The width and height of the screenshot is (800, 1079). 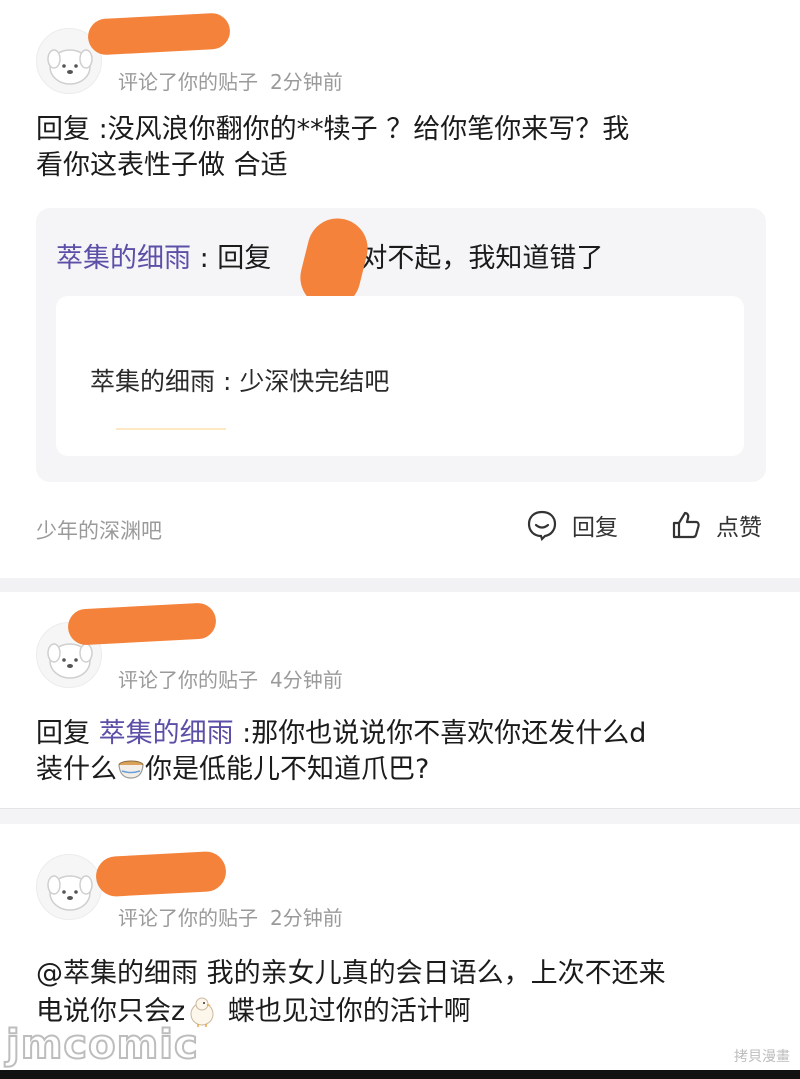 I want to click on comment-body-text: 你是低能儿不知道爪巴?, so click(x=287, y=769).